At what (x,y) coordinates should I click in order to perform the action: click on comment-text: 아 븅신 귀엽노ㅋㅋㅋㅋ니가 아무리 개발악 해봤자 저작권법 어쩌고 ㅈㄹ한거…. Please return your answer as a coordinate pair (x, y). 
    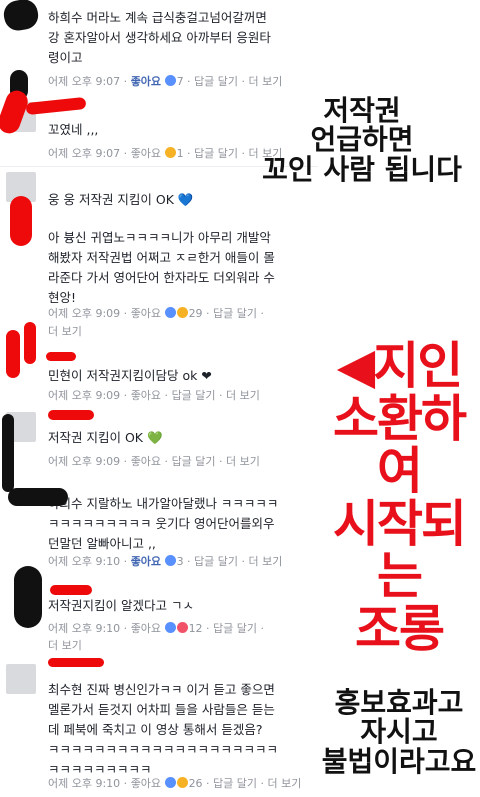
    Looking at the image, I should click on (161, 267).